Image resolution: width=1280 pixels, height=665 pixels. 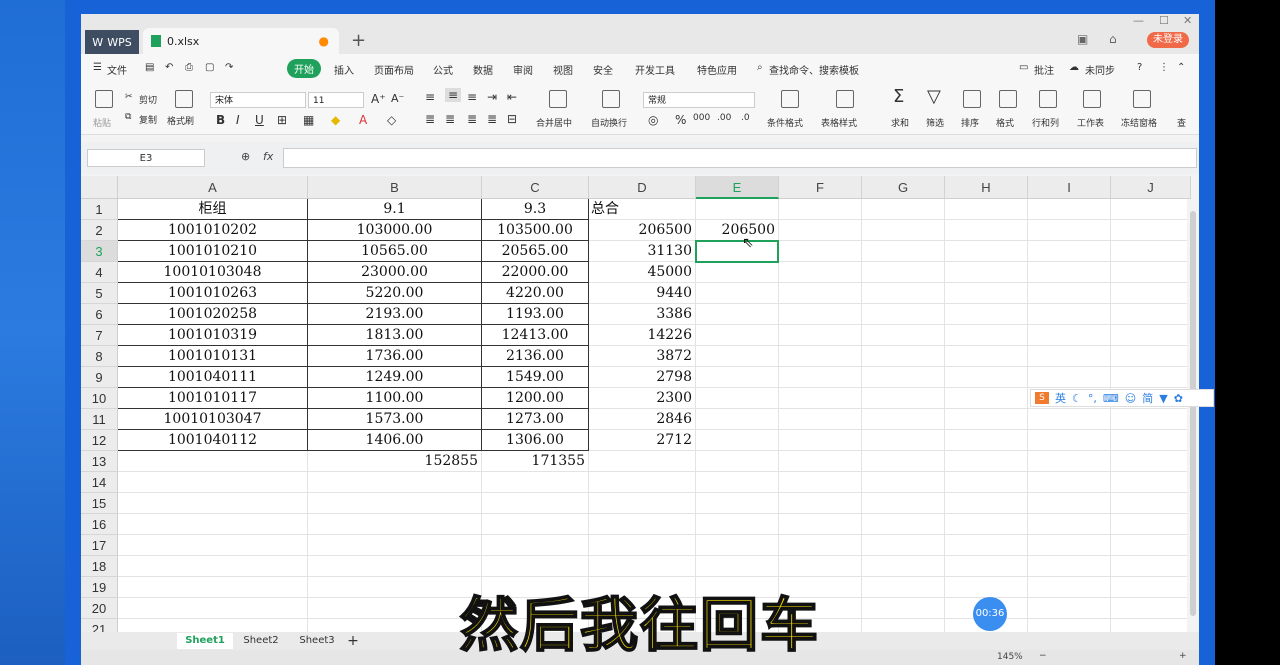 What do you see at coordinates (220, 120) in the screenshot?
I see `bold-icon: B` at bounding box center [220, 120].